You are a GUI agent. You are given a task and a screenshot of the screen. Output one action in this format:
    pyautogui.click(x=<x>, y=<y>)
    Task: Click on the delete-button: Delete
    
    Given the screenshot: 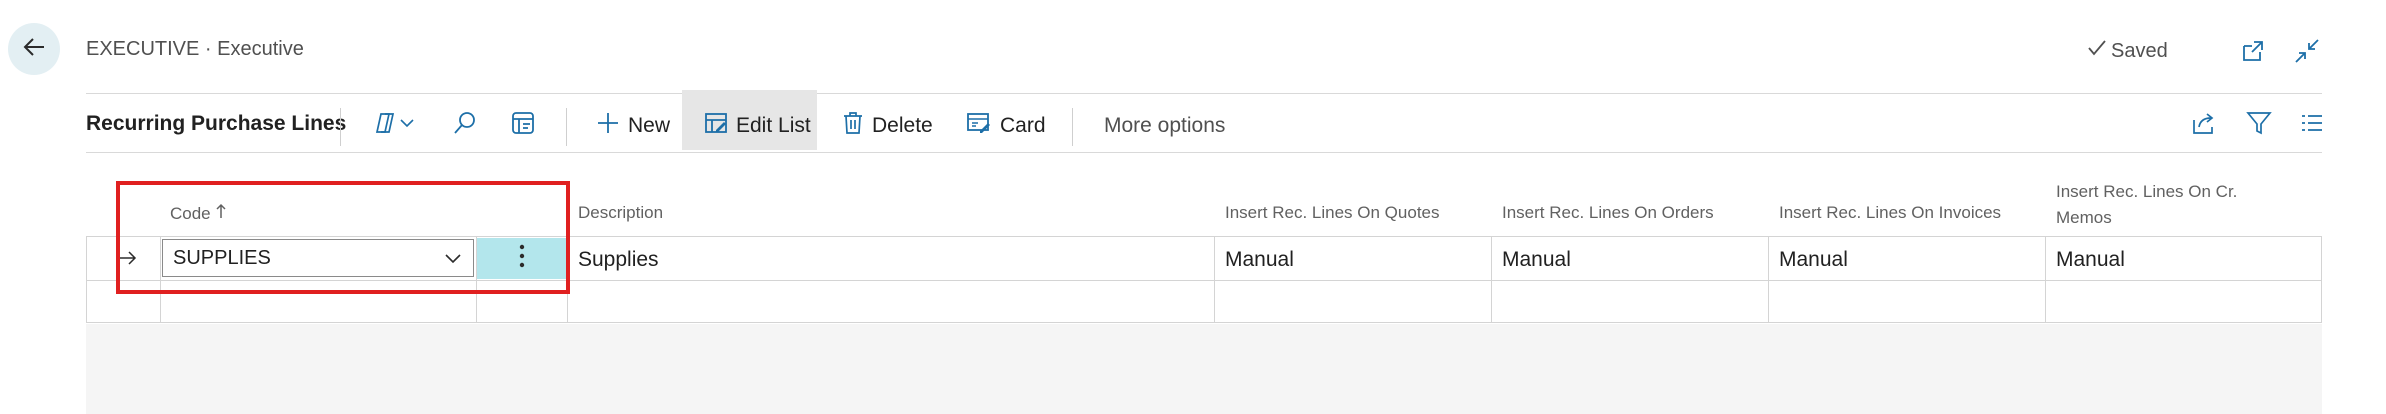 What is the action you would take?
    pyautogui.click(x=887, y=126)
    